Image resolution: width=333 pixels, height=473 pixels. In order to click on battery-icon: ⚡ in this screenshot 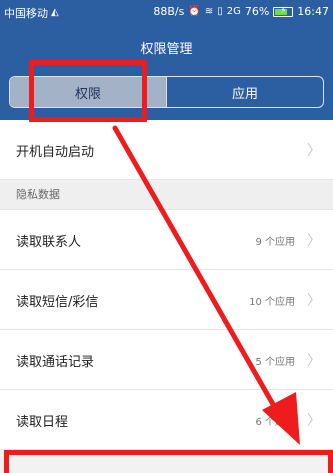, I will do `click(283, 11)`.